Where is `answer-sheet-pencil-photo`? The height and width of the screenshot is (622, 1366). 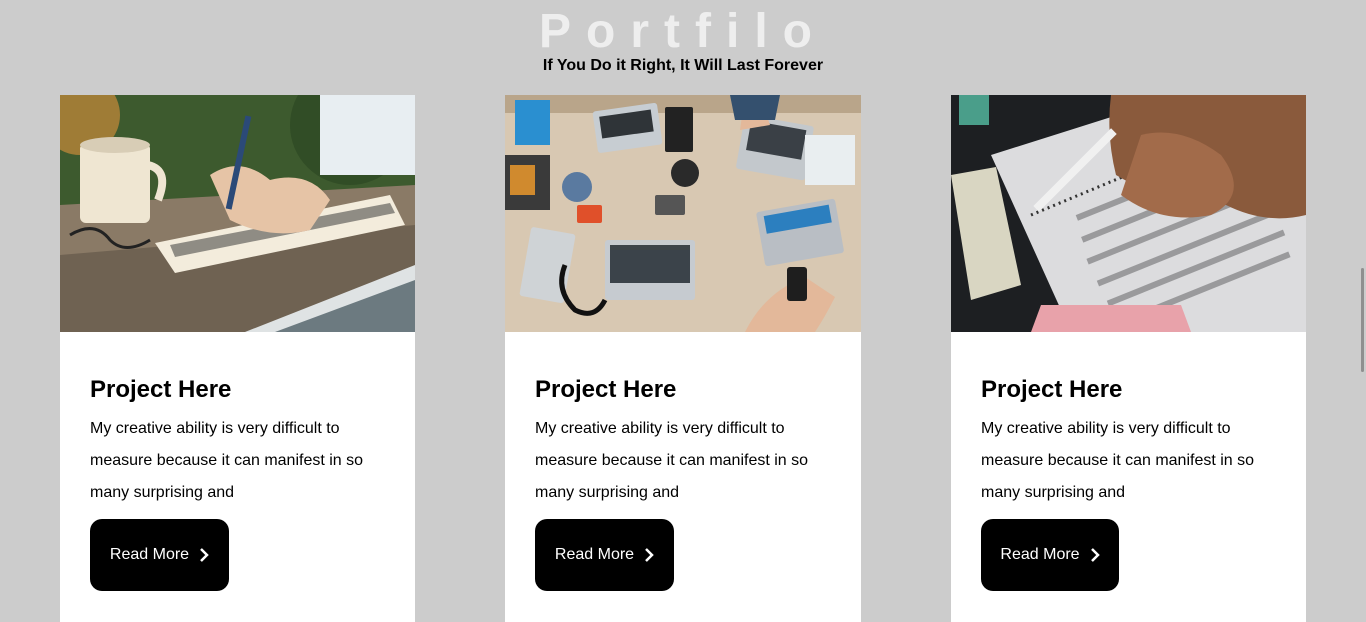
answer-sheet-pencil-photo is located at coordinates (1128, 213).